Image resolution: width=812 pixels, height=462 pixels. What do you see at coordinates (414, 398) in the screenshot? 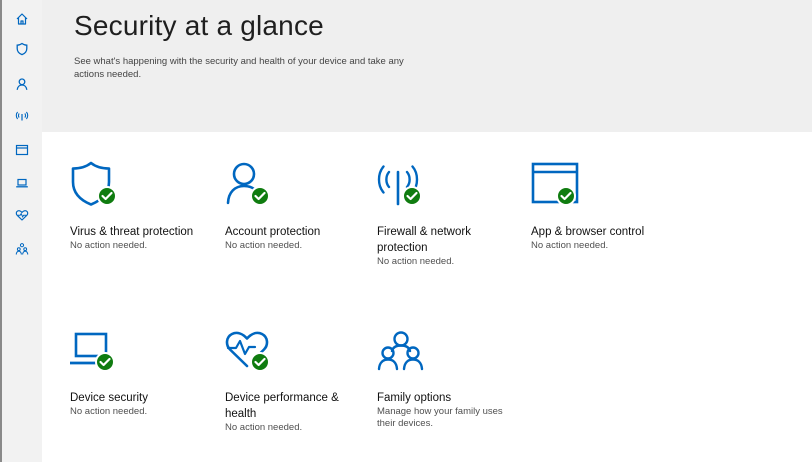
I see `tile-title-text: Family options` at bounding box center [414, 398].